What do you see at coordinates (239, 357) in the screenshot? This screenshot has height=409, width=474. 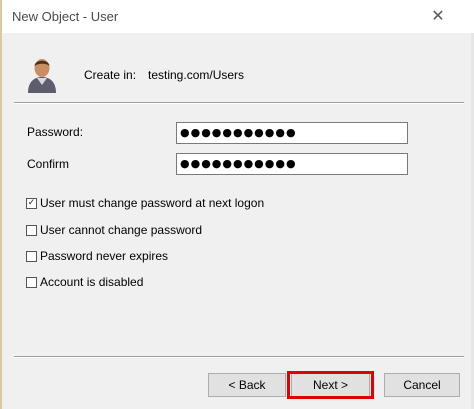 I see `bottom-divider` at bounding box center [239, 357].